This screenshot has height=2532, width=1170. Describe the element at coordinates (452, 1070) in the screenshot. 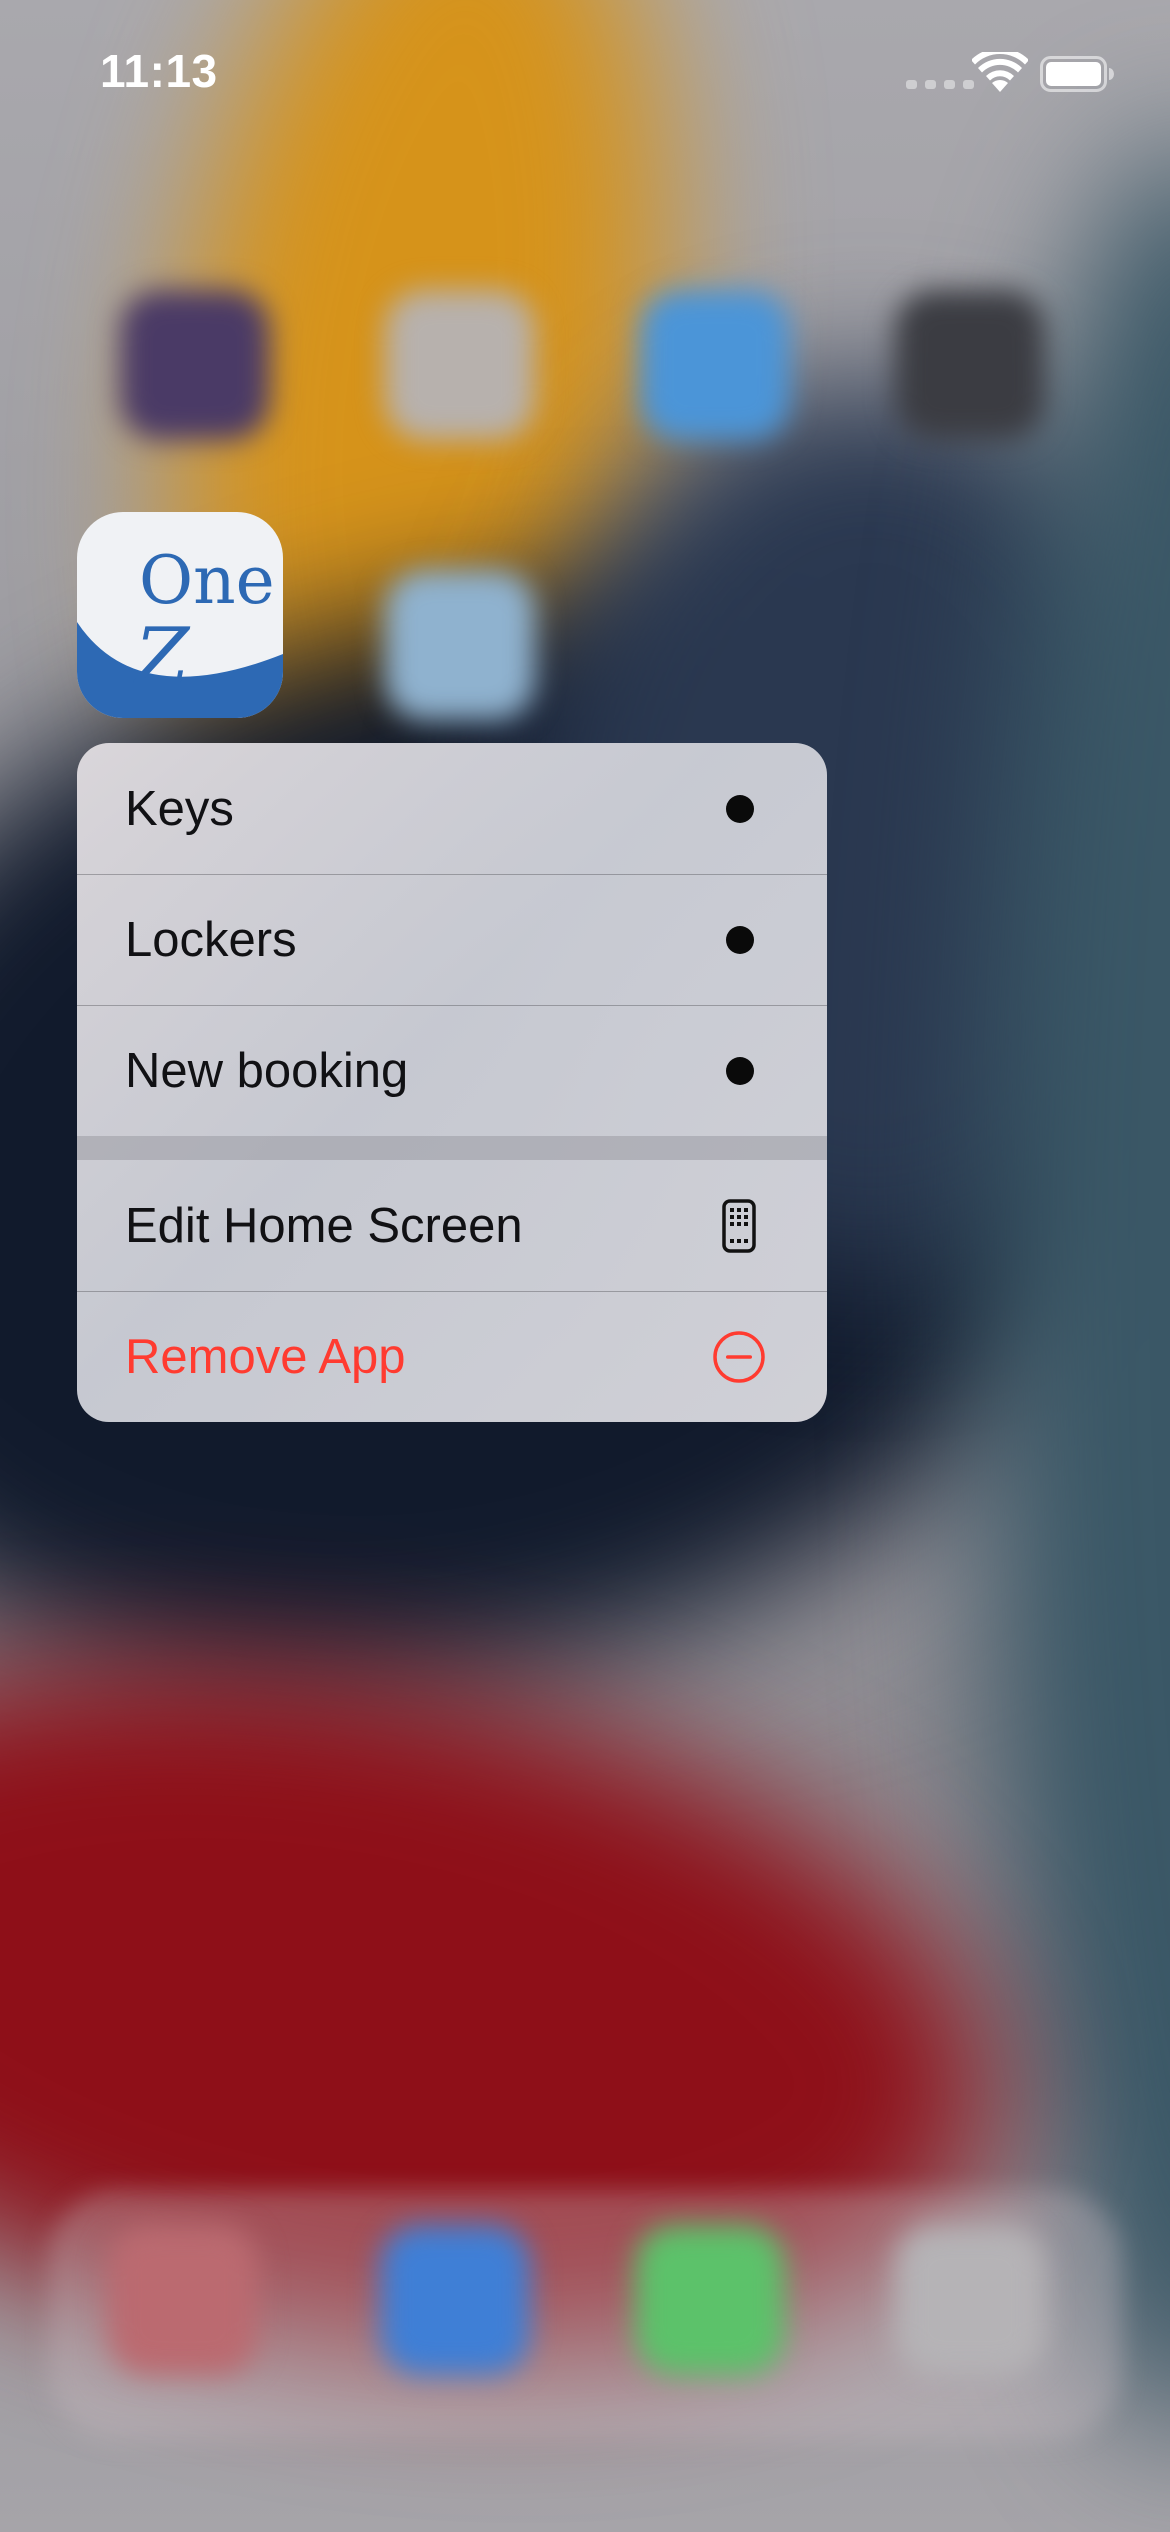

I see `quick-action-new-booking: New booking` at that location.